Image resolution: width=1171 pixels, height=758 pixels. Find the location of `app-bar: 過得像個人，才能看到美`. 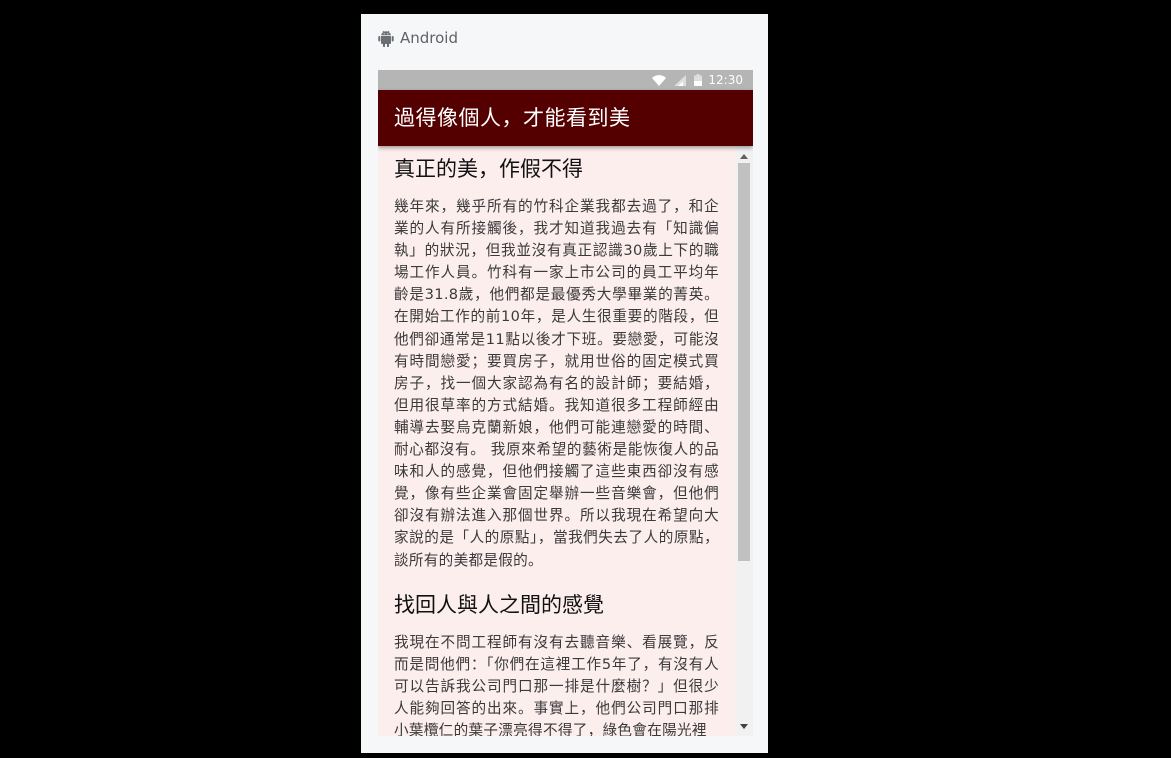

app-bar: 過得像個人，才能看到美 is located at coordinates (565, 118).